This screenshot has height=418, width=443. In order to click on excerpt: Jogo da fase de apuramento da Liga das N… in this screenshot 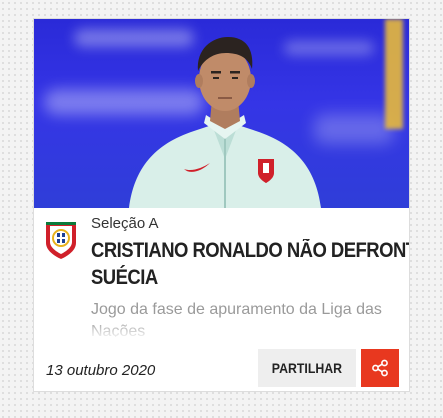, I will do `click(236, 319)`.